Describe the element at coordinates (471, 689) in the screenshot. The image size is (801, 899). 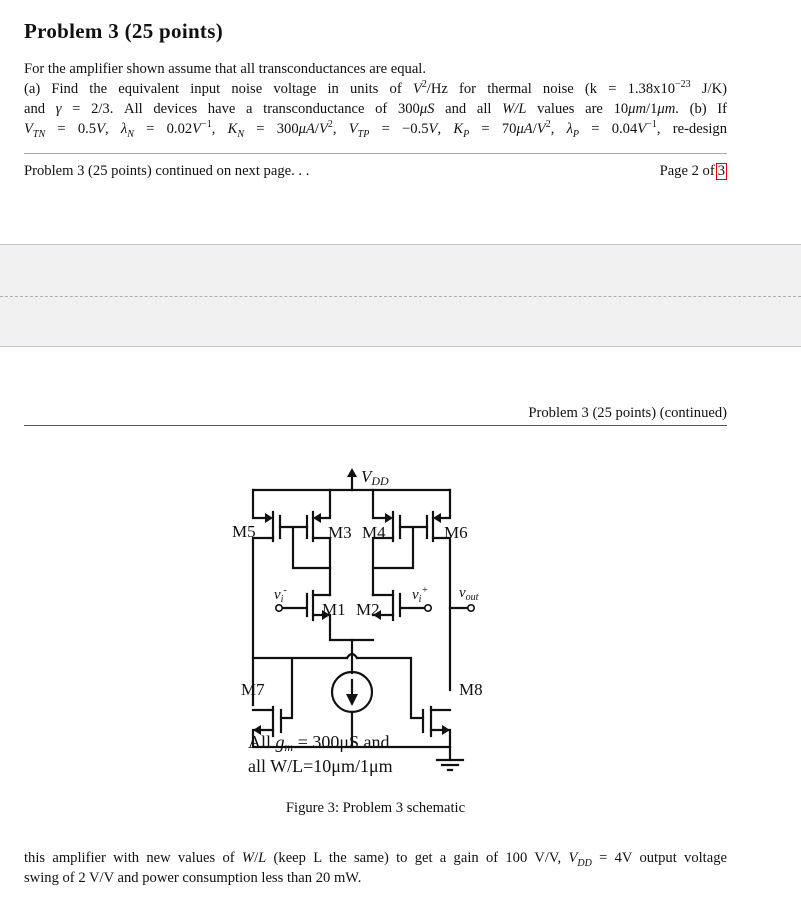
I see `label-m8: M8` at that location.